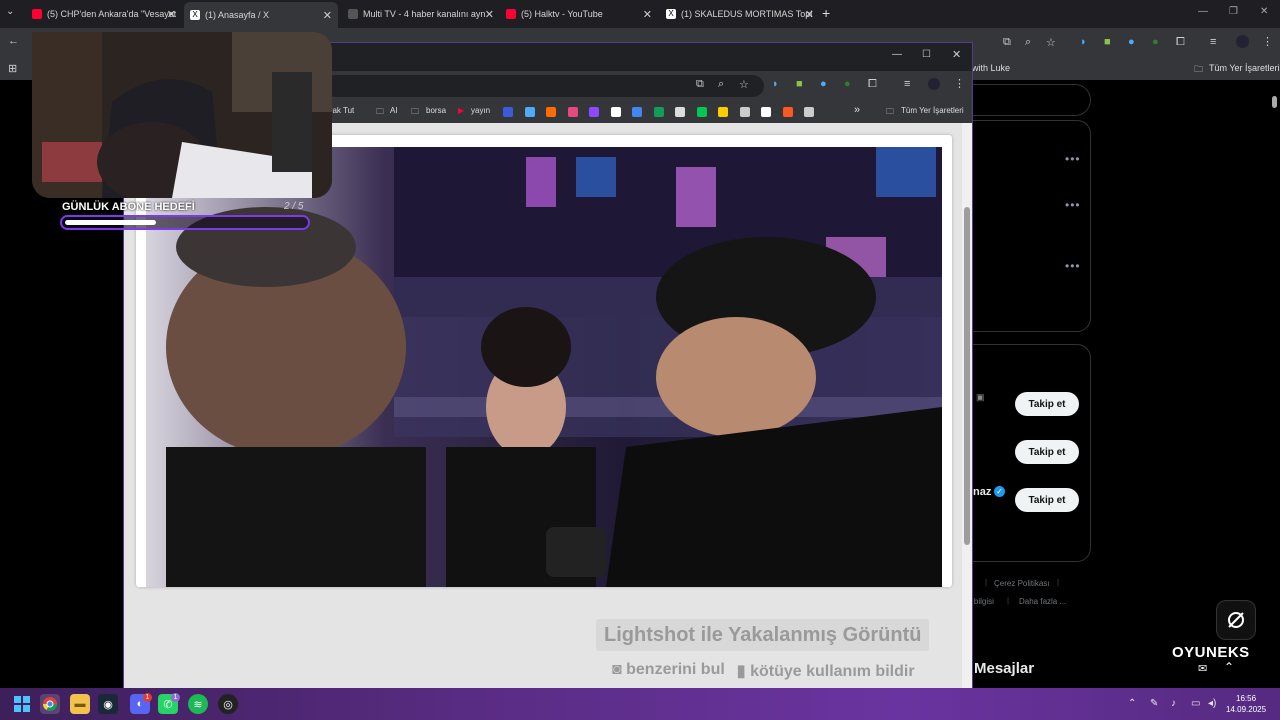  I want to click on inner-scrollbar-thumb, so click(967, 376).